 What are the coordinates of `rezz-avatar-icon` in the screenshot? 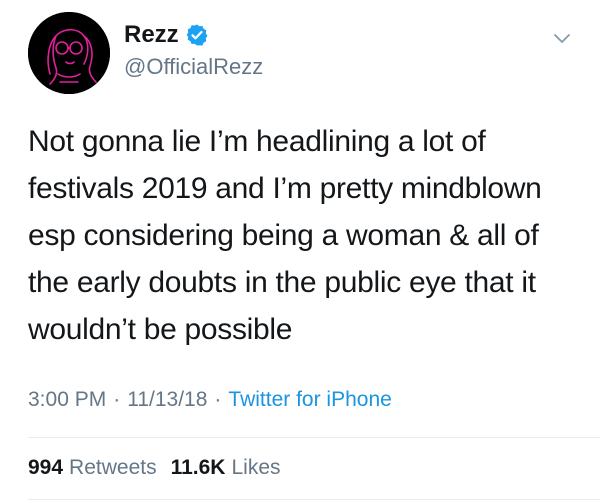 It's located at (69, 53).